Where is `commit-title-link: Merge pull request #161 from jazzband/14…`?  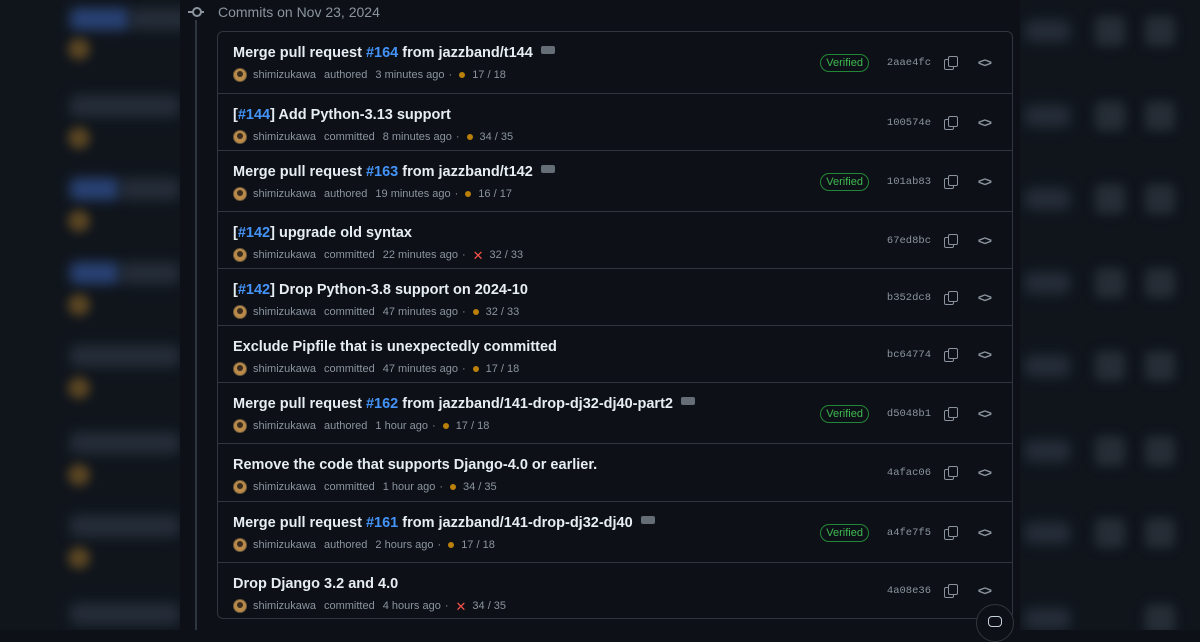
commit-title-link: Merge pull request #161 from jazzband/14… is located at coordinates (444, 521).